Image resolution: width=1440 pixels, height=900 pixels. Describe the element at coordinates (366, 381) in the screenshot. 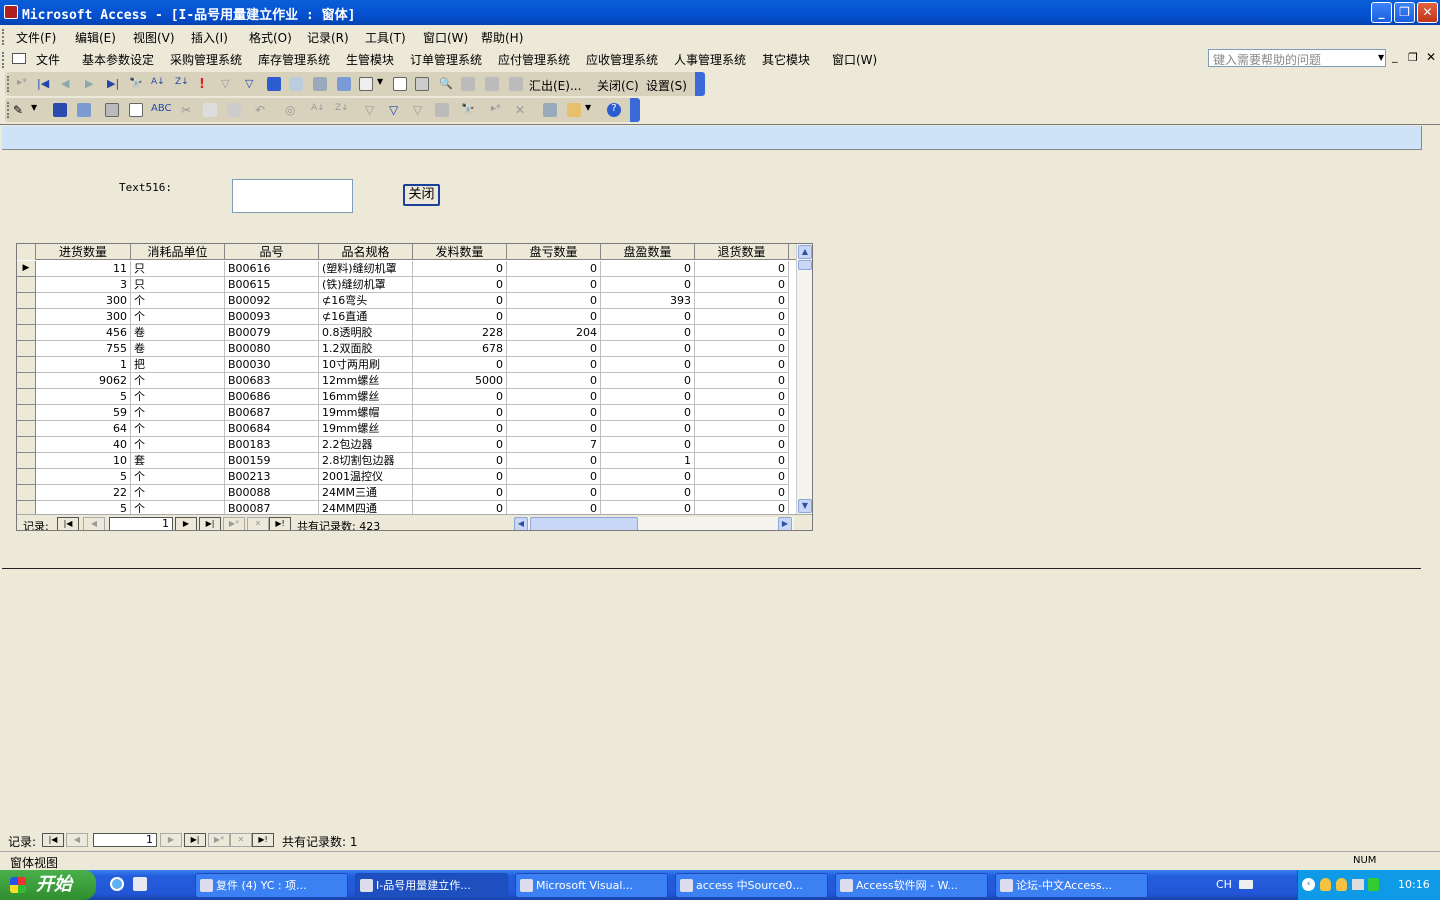

I see `table-cell: 12mm螺丝` at that location.